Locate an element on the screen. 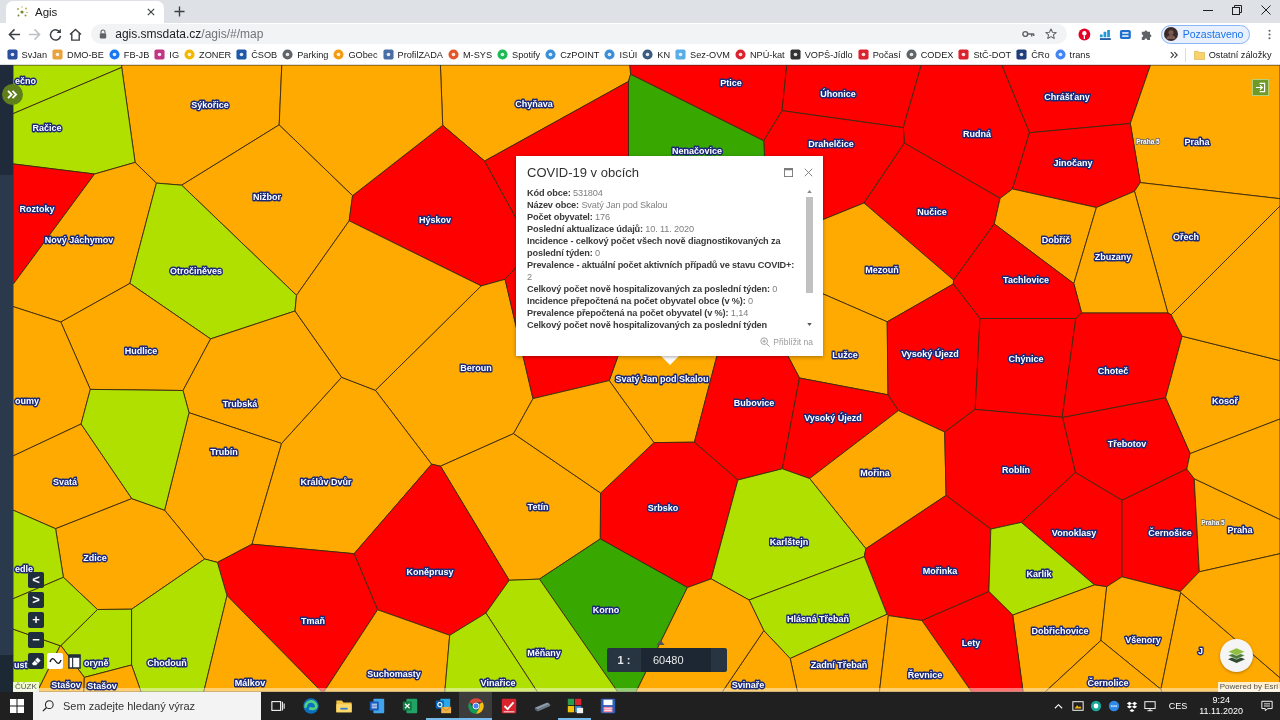 The image size is (1280, 720). municipality-label: Tetín is located at coordinates (538, 506).